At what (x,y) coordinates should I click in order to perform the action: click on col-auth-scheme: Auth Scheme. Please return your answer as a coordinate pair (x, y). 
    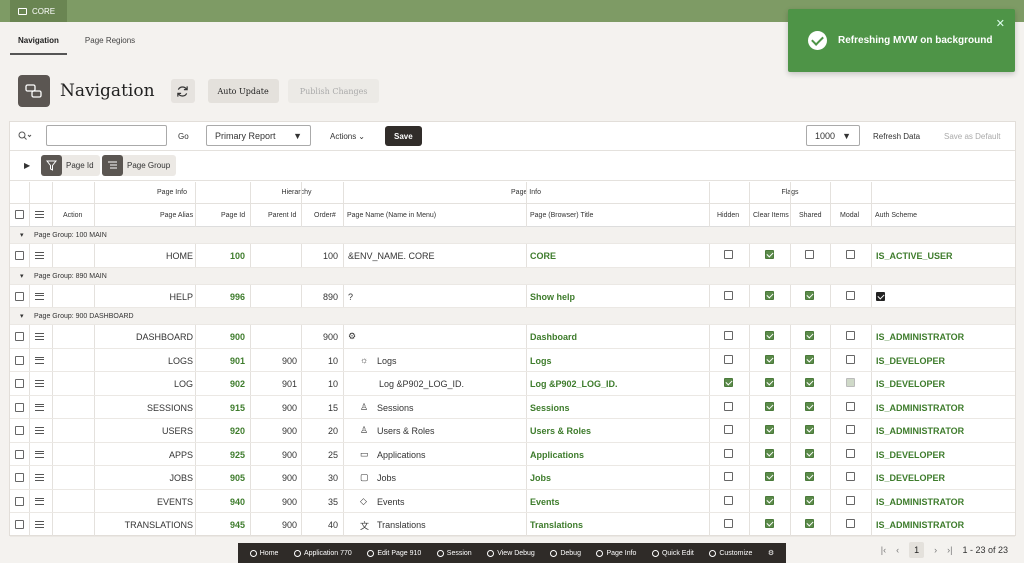
    Looking at the image, I should click on (896, 215).